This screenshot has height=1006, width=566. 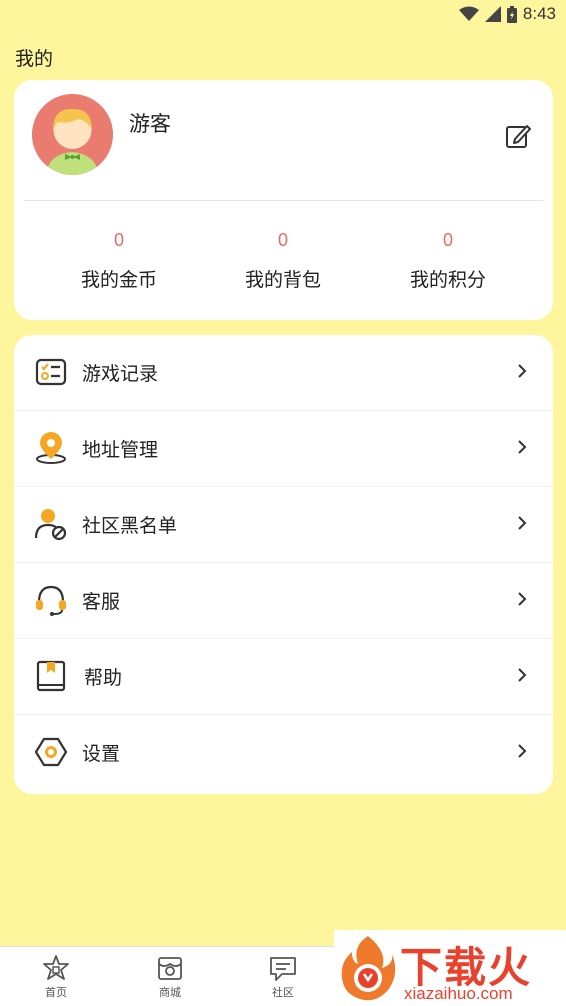 I want to click on location-pin-icon, so click(x=51, y=448).